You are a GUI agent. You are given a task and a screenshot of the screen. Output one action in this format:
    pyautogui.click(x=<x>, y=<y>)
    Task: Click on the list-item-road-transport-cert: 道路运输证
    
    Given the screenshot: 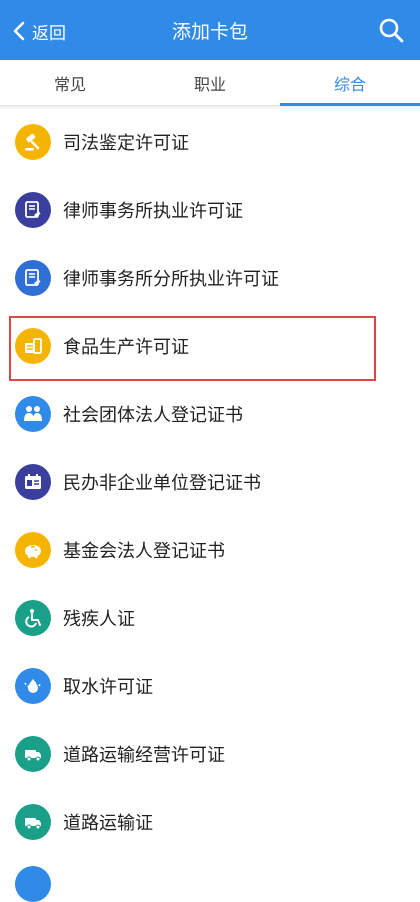 What is the action you would take?
    pyautogui.click(x=210, y=822)
    